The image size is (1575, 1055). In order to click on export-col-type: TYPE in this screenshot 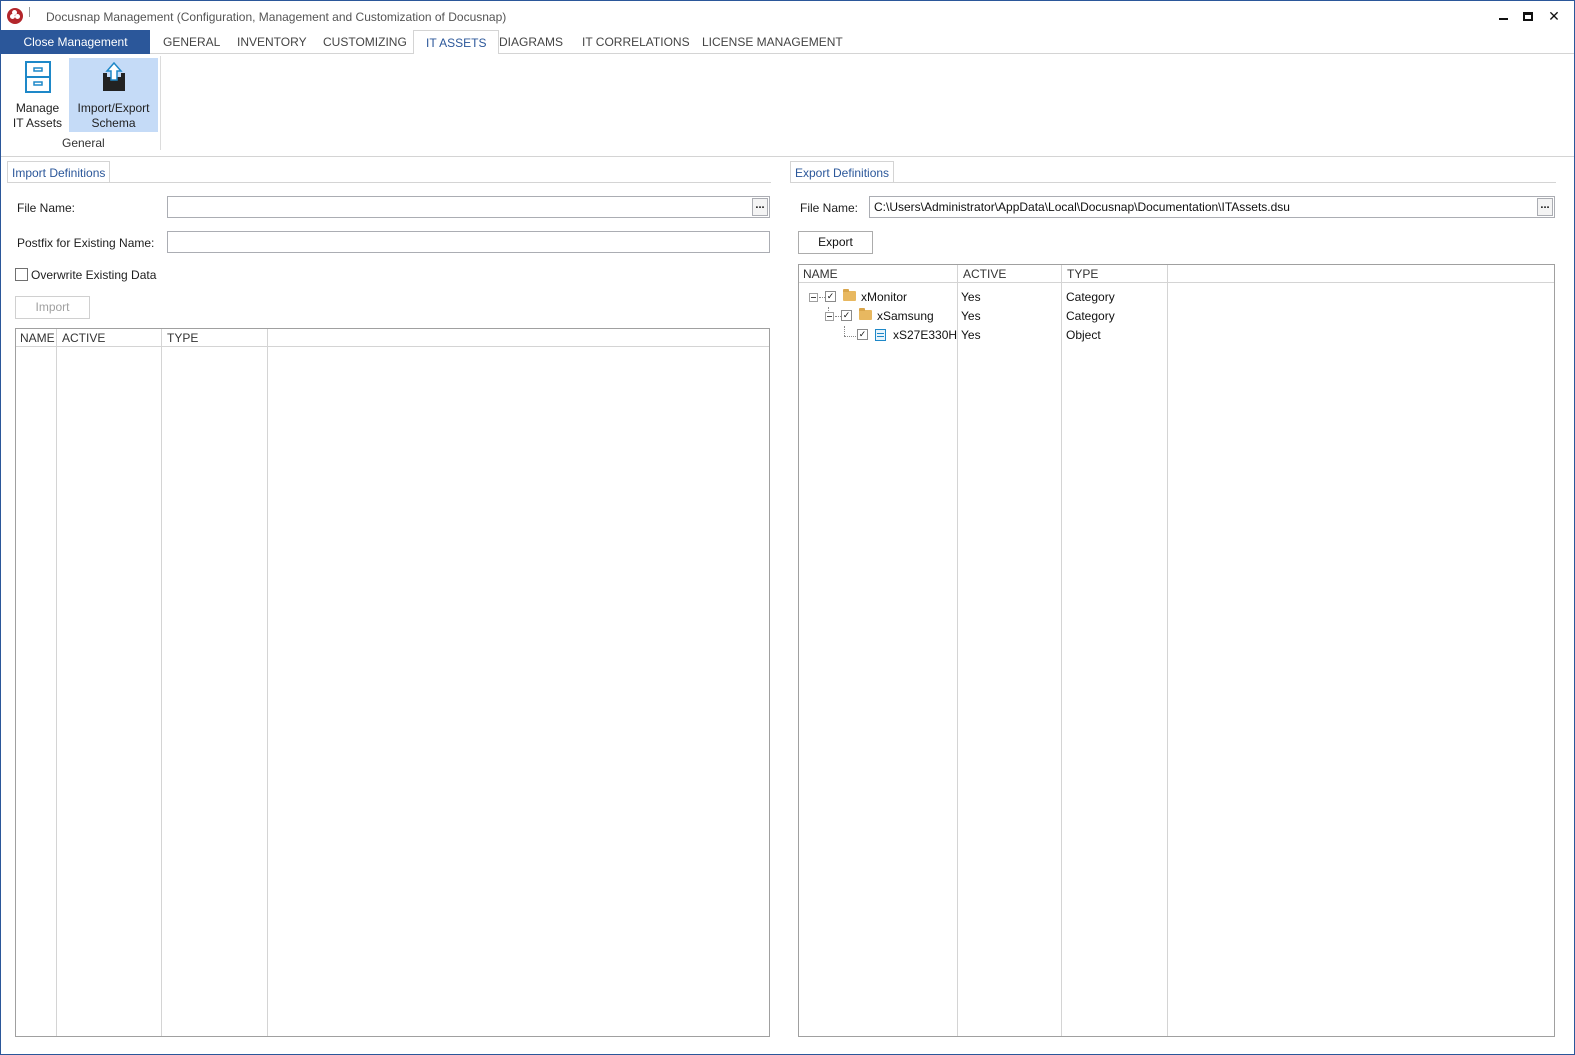, I will do `click(1080, 274)`.